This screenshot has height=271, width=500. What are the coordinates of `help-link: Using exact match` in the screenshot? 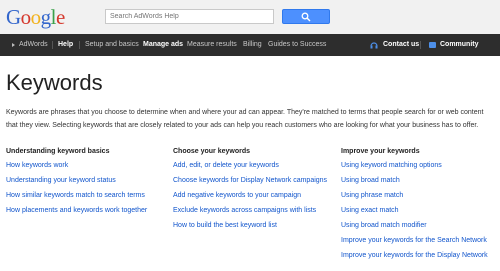 It's located at (414, 210).